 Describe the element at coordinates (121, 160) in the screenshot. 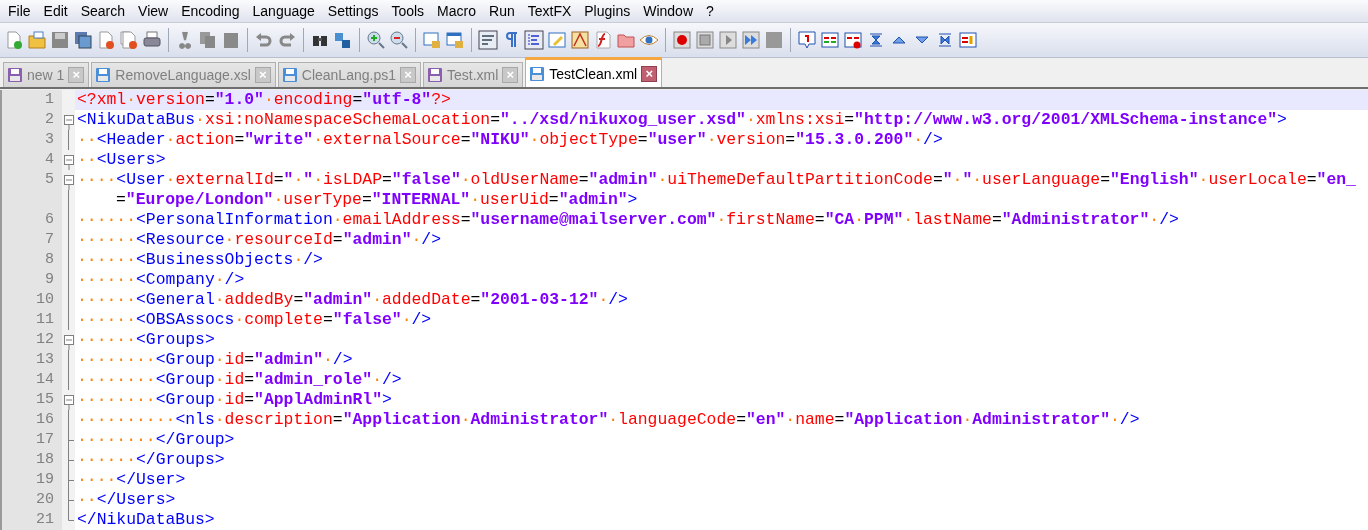

I see `code-line: ··<Users>` at that location.